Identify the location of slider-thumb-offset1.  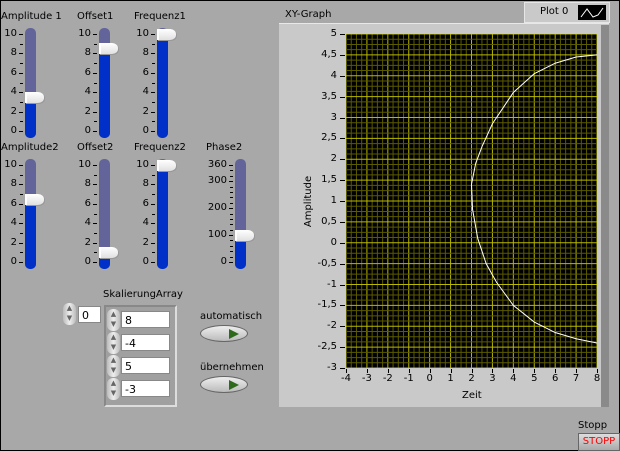
(108, 48).